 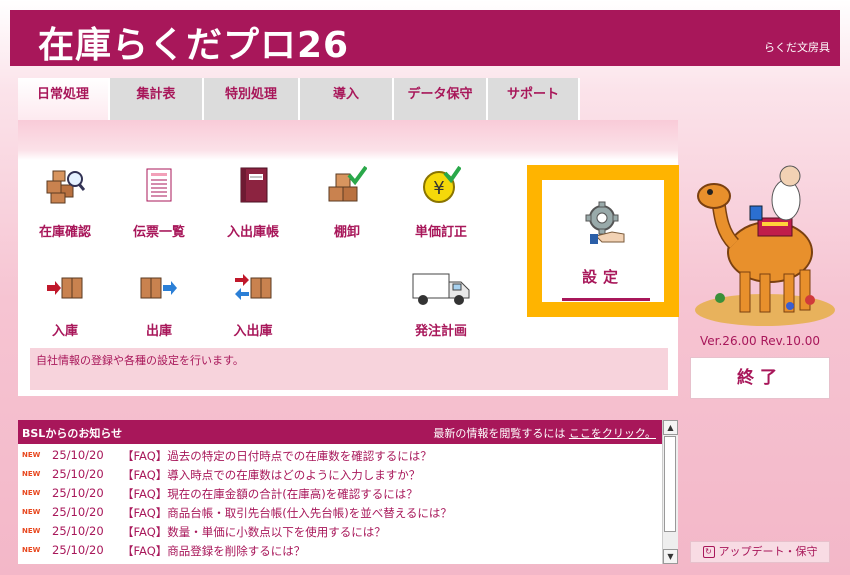 I want to click on settings-label: 設定, so click(x=602, y=277).